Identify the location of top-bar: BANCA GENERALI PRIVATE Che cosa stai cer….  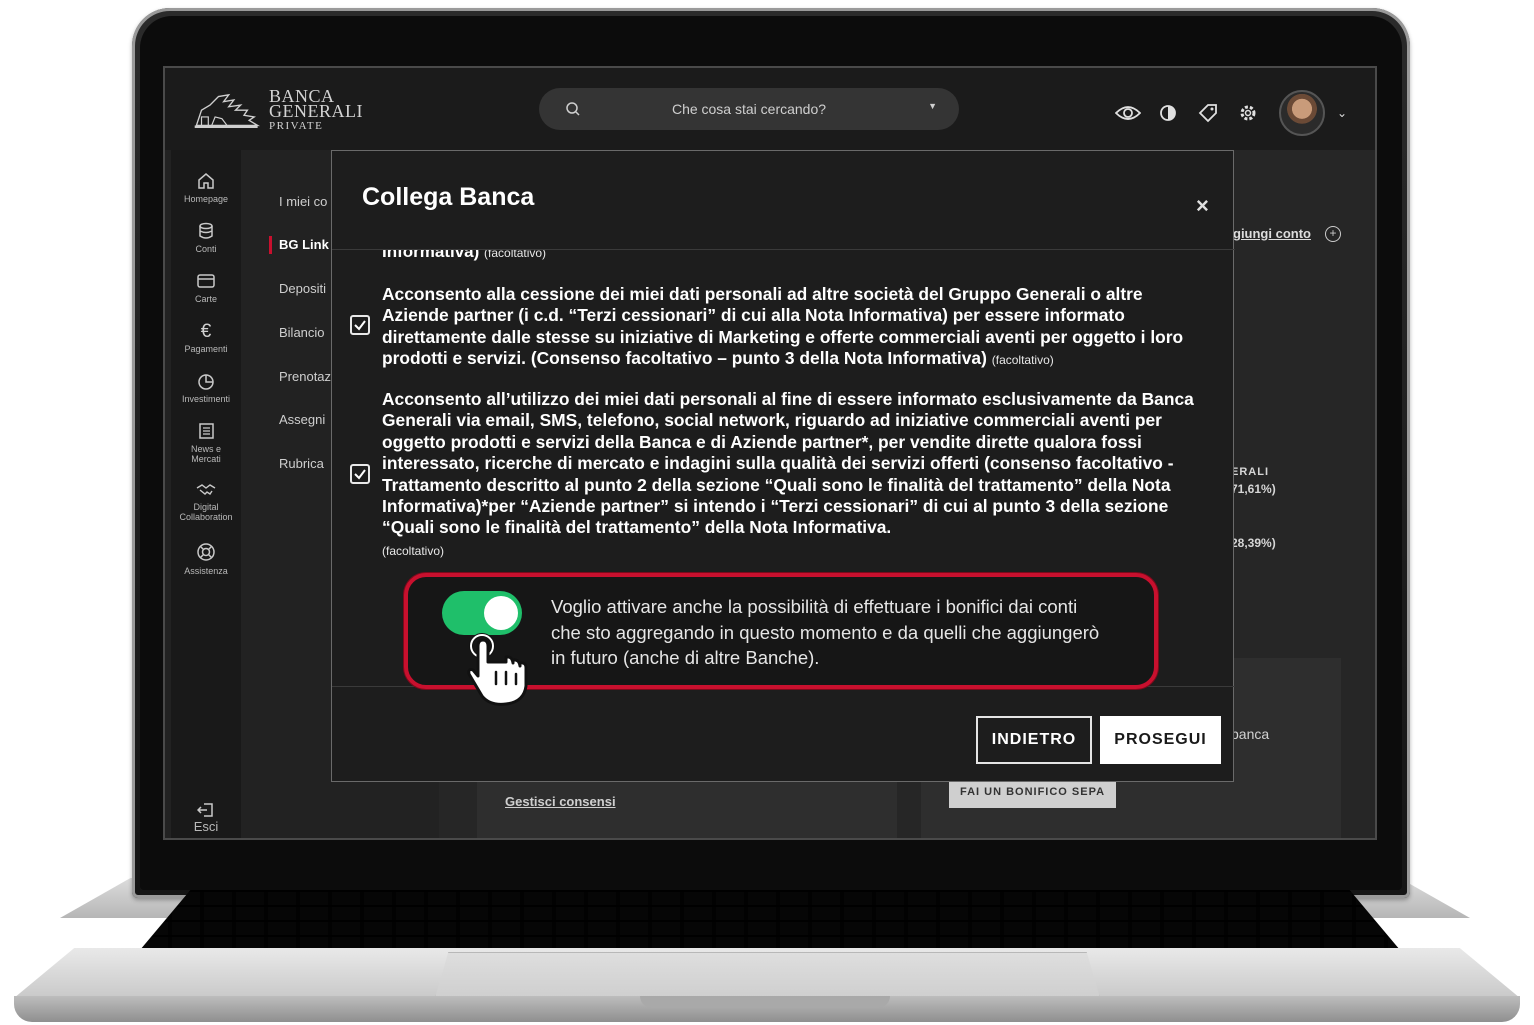
(770, 109).